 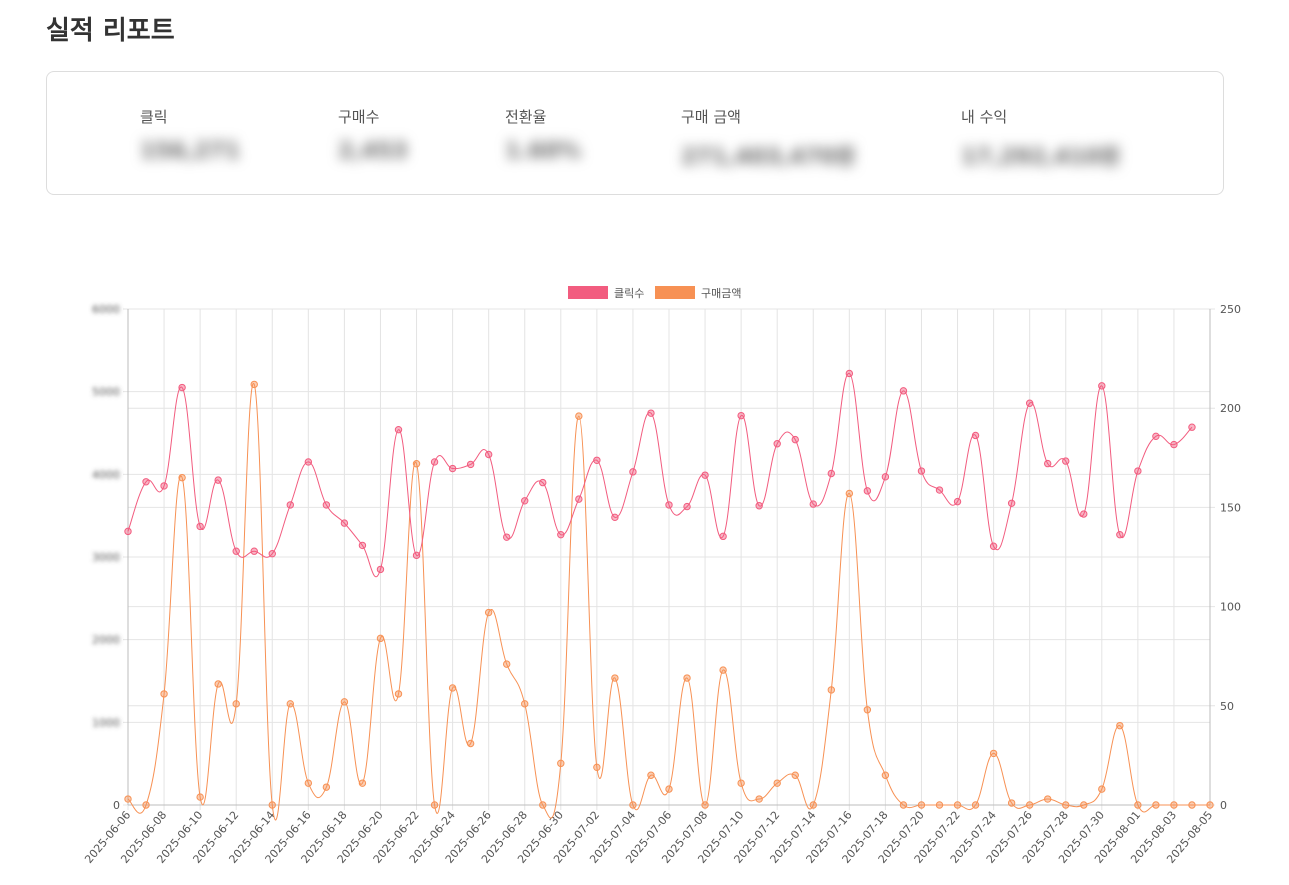 I want to click on y-left-tick-label: 1000, so click(x=106, y=722).